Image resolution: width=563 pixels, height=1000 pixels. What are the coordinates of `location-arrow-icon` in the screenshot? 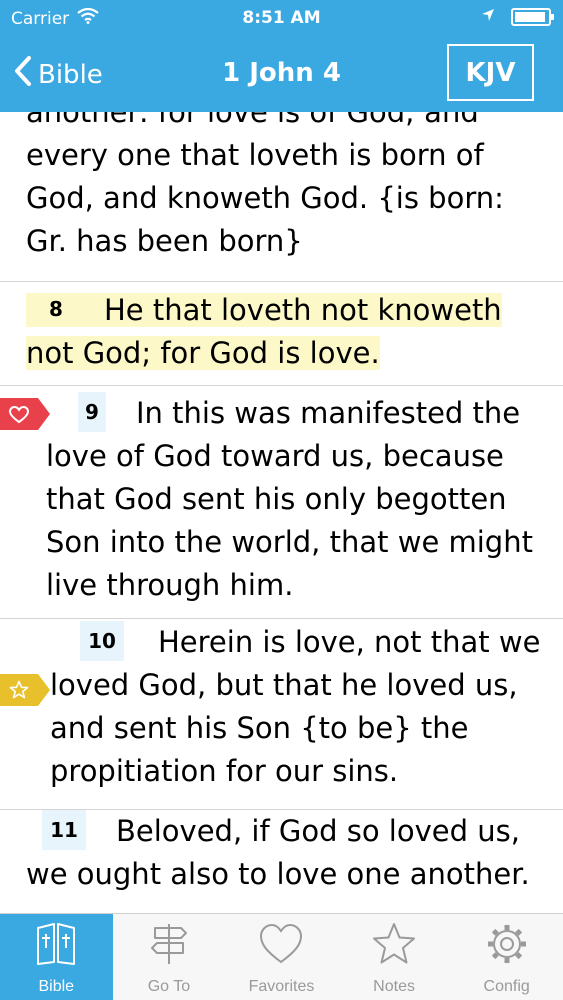 It's located at (488, 17).